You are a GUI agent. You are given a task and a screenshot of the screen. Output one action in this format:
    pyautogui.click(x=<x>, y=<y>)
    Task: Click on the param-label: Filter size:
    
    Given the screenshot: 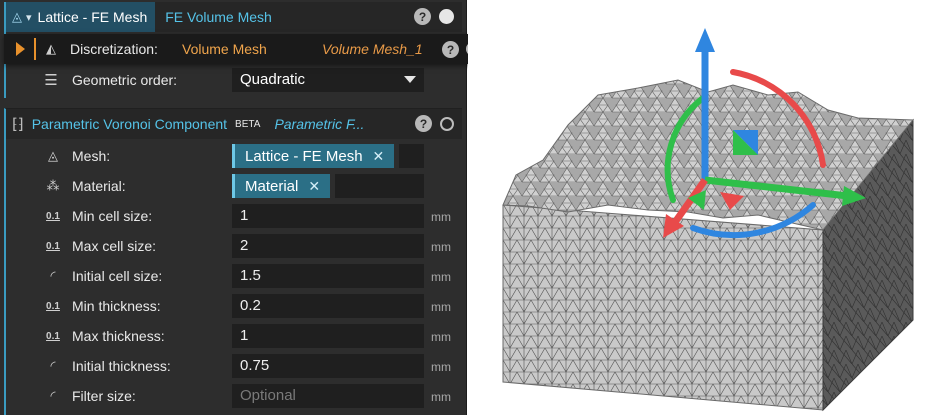 What is the action you would take?
    pyautogui.click(x=104, y=396)
    